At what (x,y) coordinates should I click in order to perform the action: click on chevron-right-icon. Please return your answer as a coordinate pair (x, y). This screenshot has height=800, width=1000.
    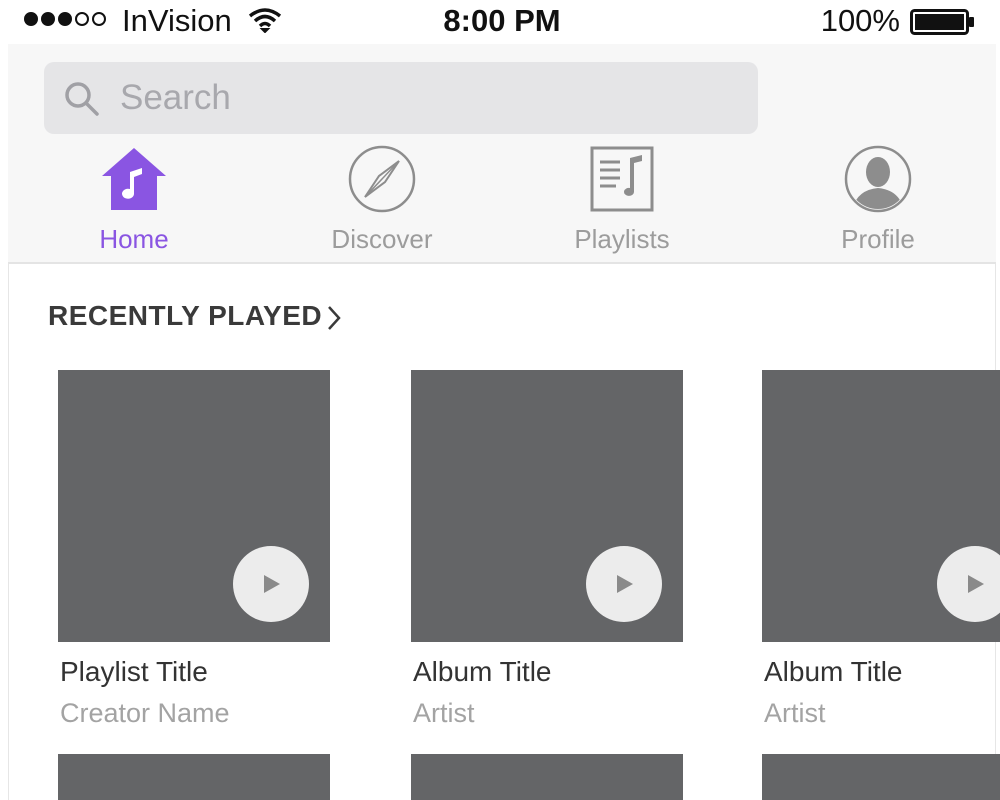
    Looking at the image, I should click on (334, 318).